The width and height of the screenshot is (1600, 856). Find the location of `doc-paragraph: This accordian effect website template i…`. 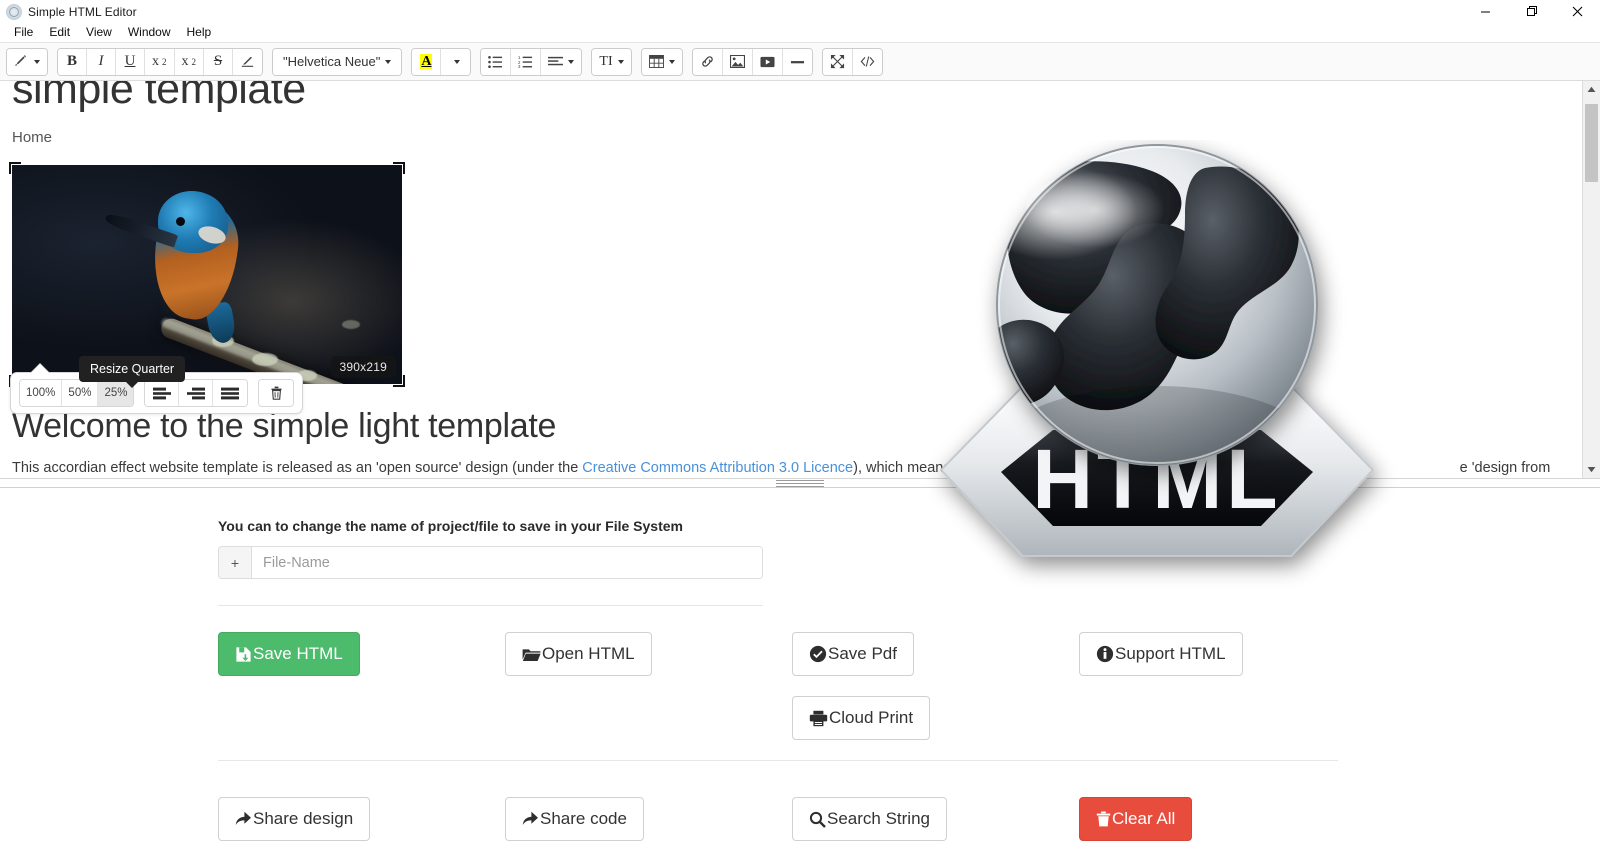

doc-paragraph: This accordian effect website template i… is located at coordinates (791, 468).